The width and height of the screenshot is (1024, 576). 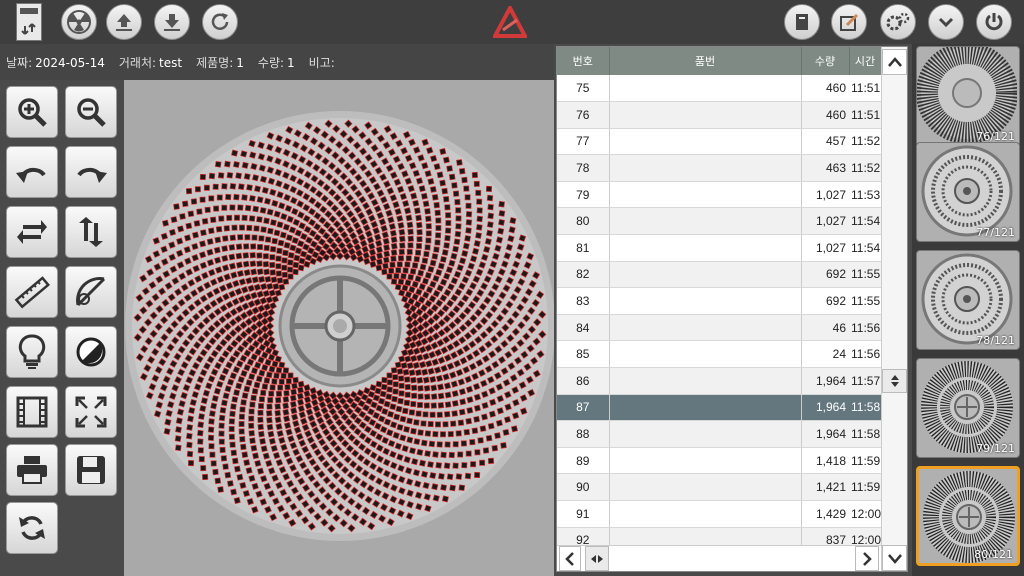 What do you see at coordinates (32, 172) in the screenshot?
I see `rotate-left-icon` at bounding box center [32, 172].